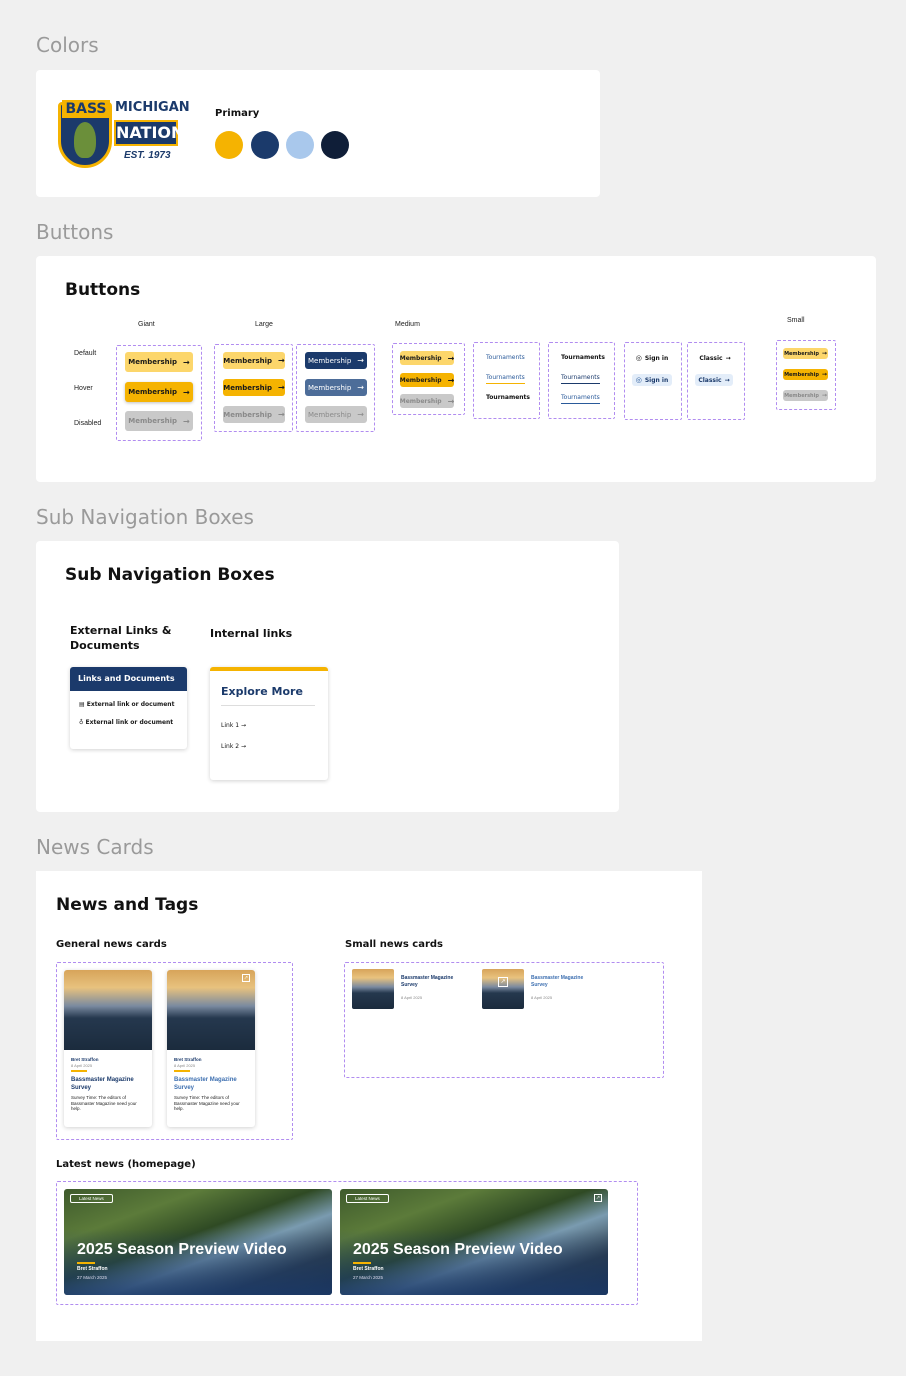  What do you see at coordinates (505, 379) in the screenshot?
I see `tournaments-link-hover: Tournaments` at bounding box center [505, 379].